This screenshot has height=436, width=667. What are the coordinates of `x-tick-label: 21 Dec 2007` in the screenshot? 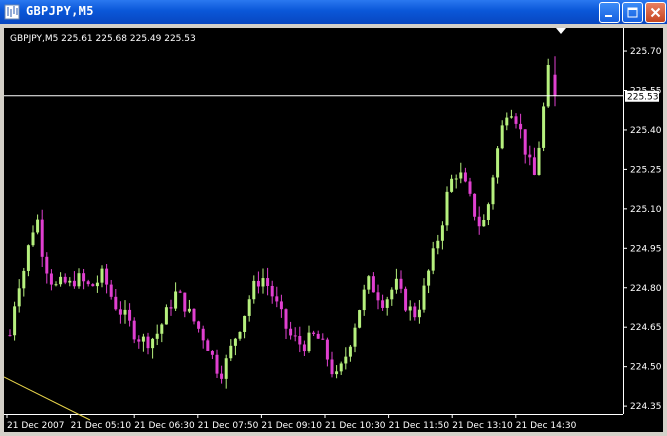 It's located at (36, 426).